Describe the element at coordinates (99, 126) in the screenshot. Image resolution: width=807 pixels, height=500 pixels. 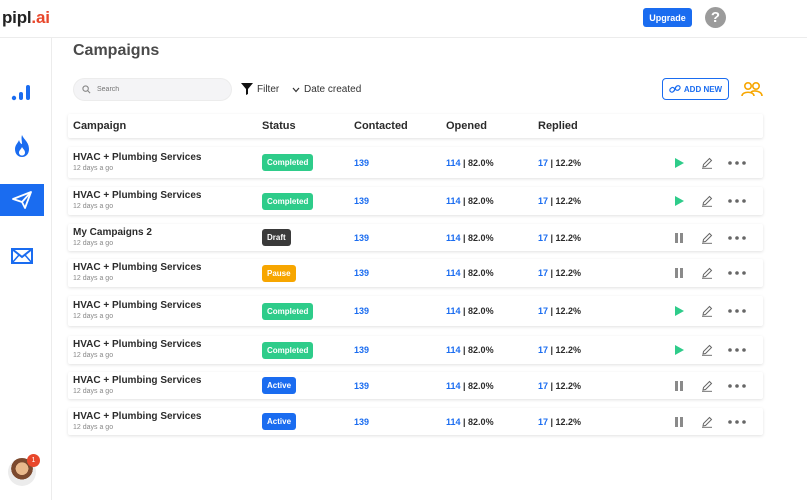
I see `column-header-campaign: Campaign` at that location.